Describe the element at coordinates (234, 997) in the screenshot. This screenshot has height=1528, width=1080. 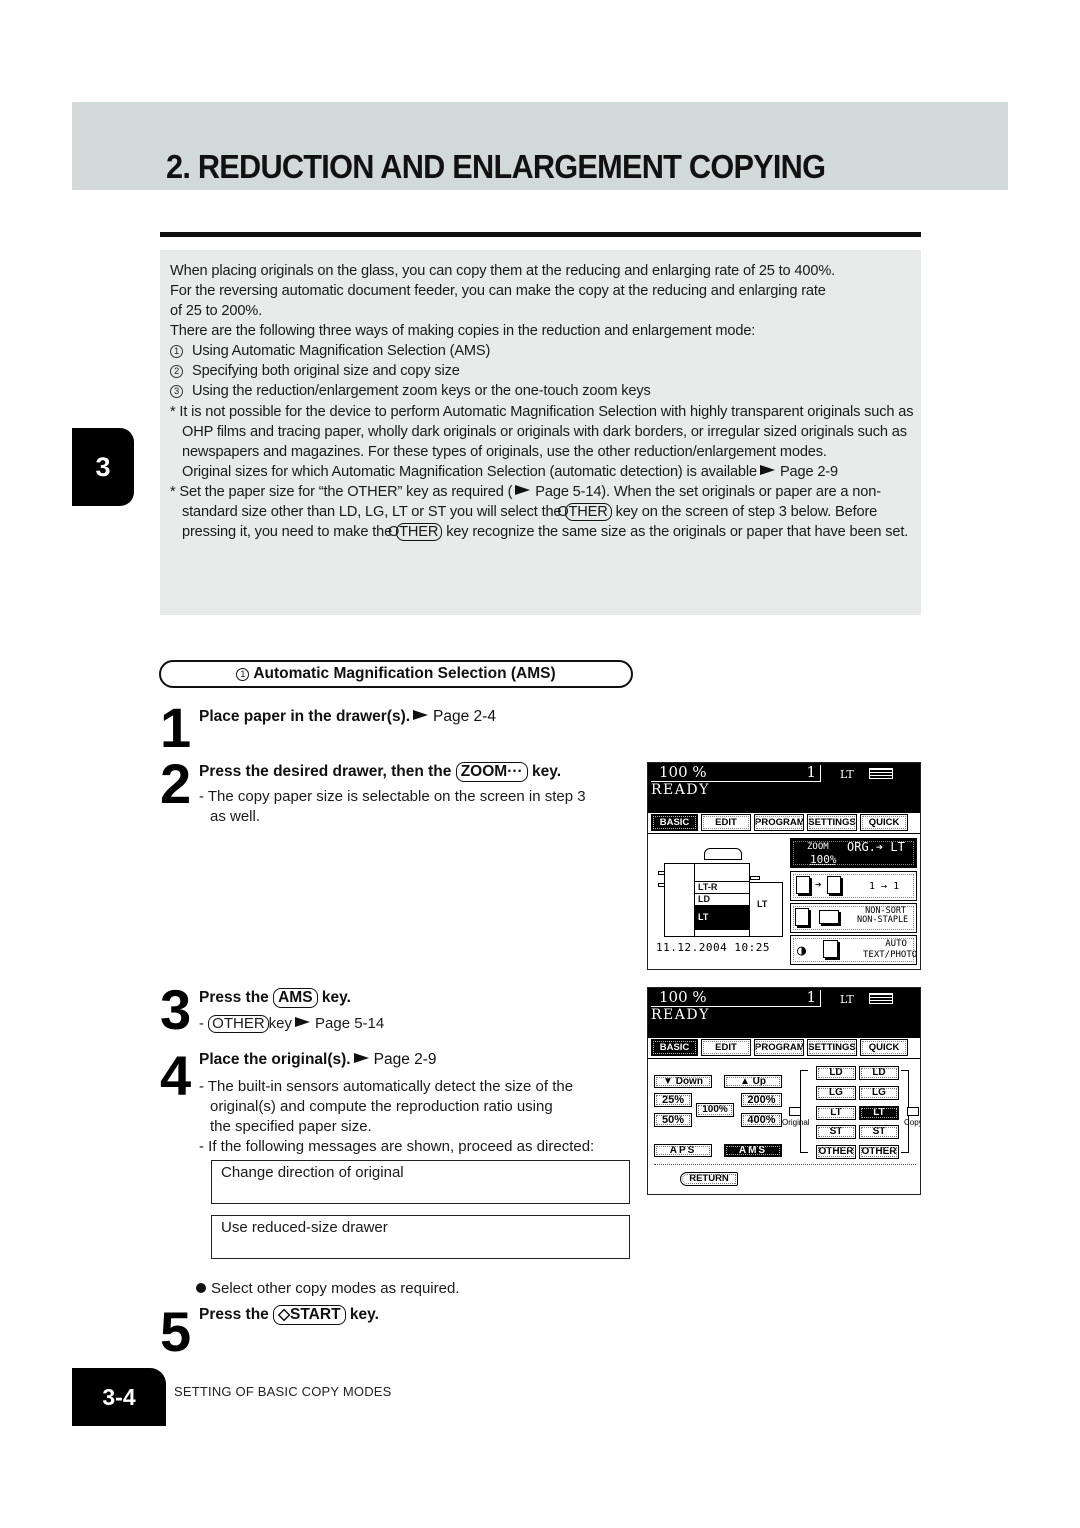
I see `step-heading-text: Press the` at that location.